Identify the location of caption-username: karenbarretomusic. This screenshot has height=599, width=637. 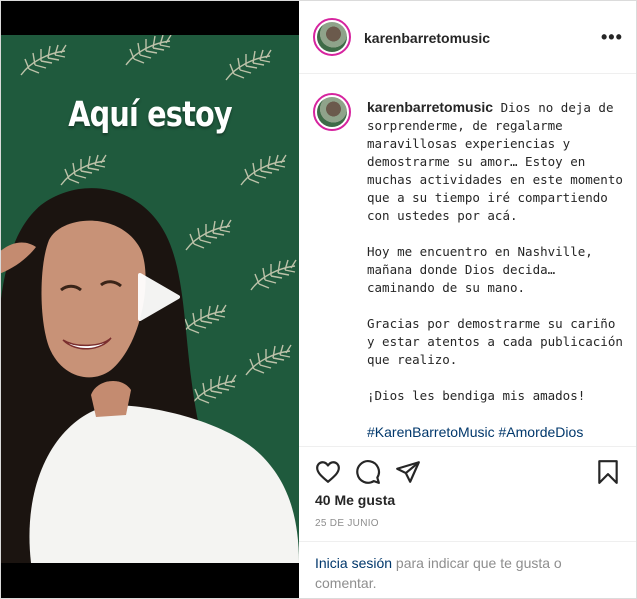
(430, 107).